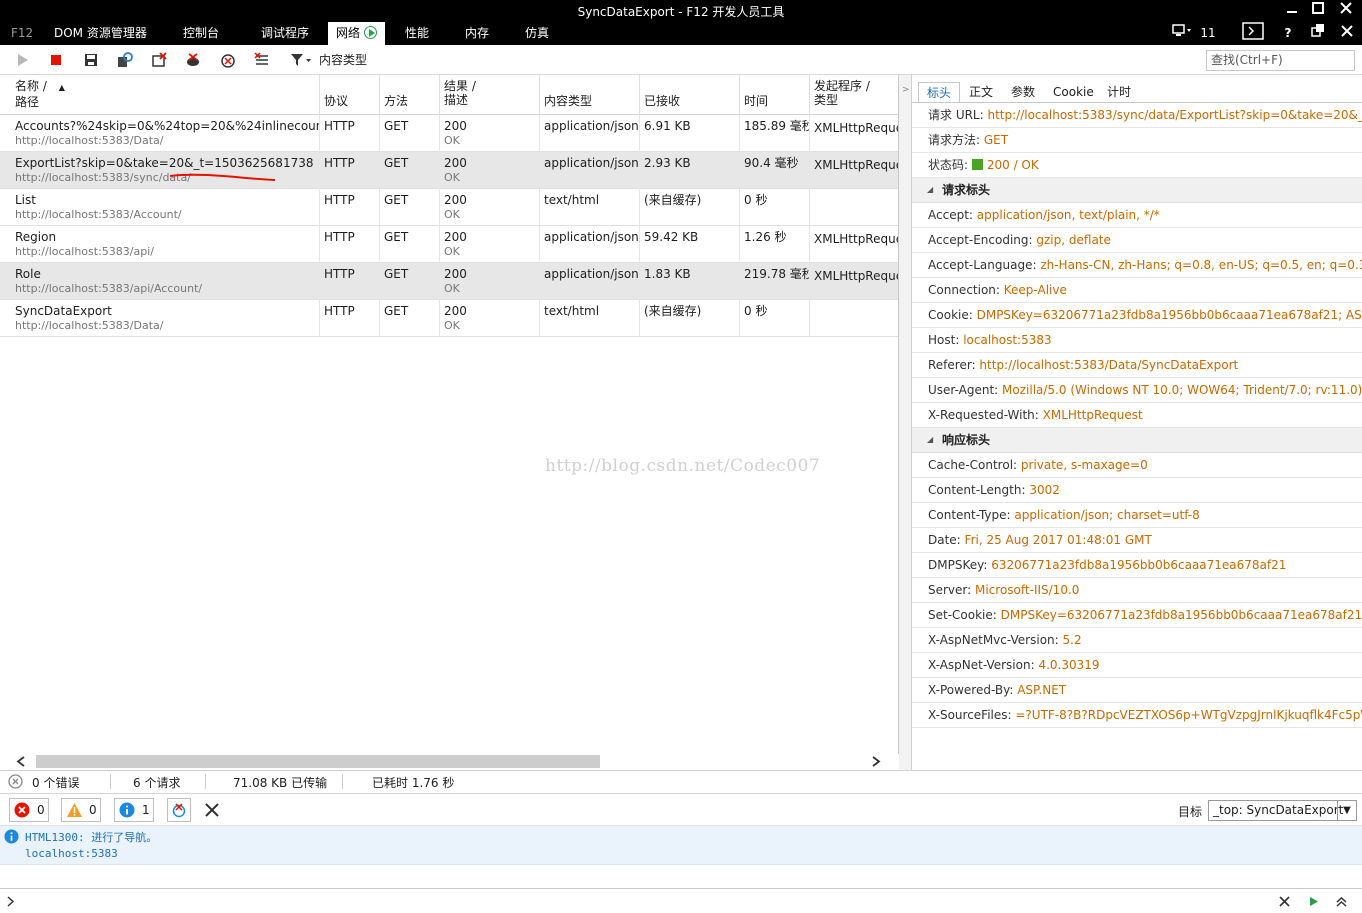 The width and height of the screenshot is (1362, 913). I want to click on tab-performance: 性能, so click(417, 33).